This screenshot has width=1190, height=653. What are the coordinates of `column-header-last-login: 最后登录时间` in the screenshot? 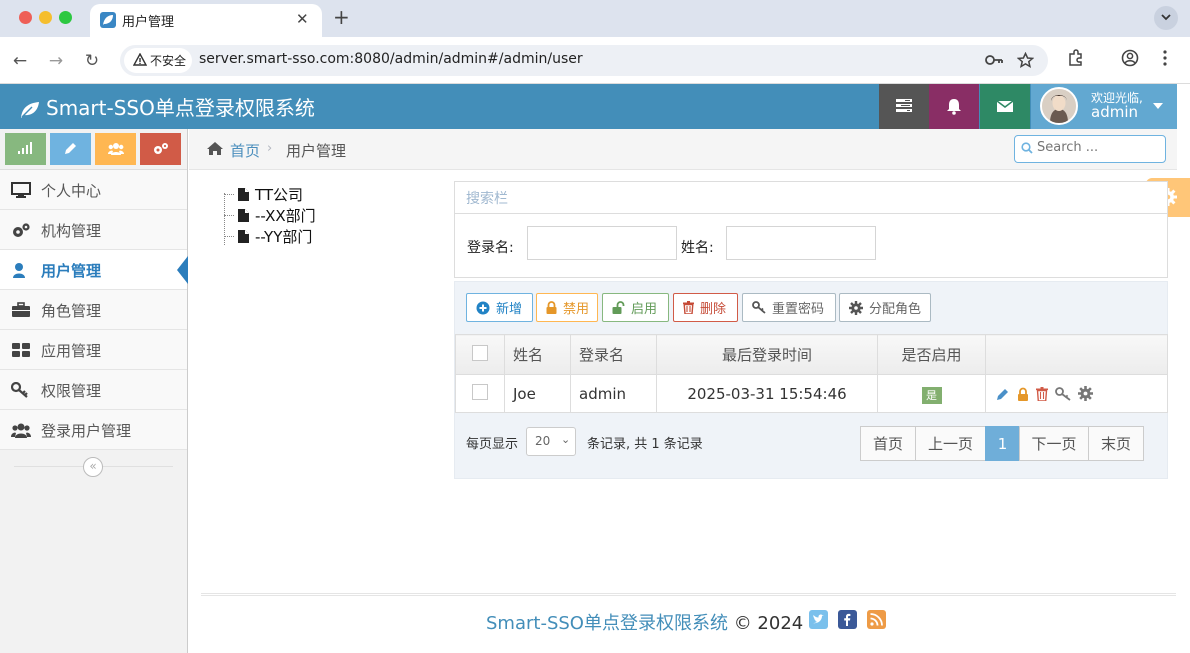 It's located at (767, 354).